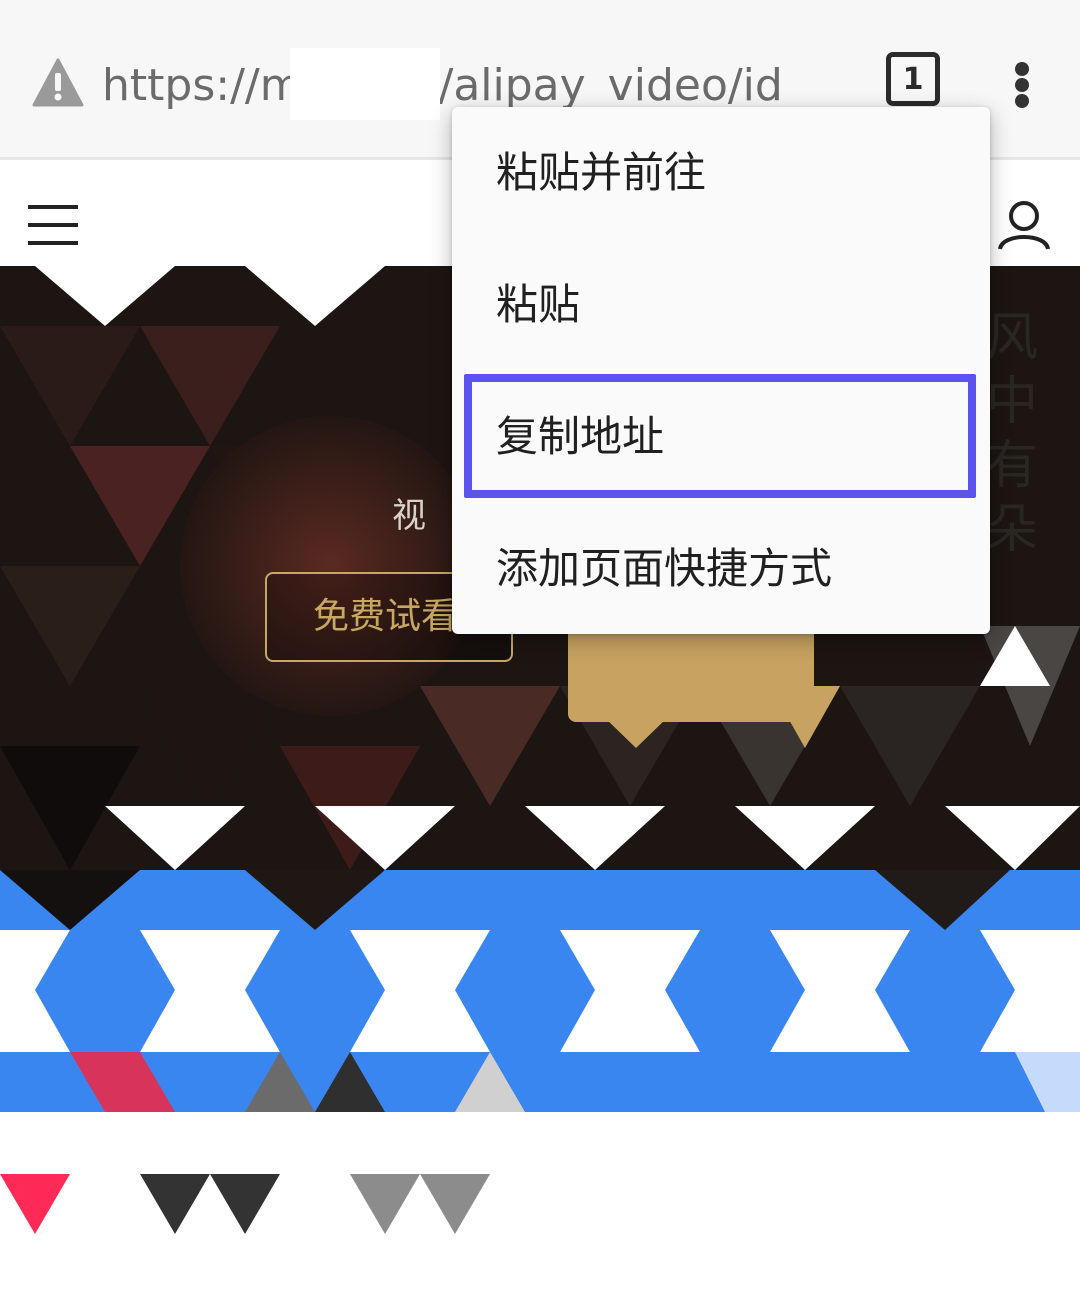 The width and height of the screenshot is (1080, 1295). Describe the element at coordinates (409, 516) in the screenshot. I see `hero-promo-text: 视` at that location.